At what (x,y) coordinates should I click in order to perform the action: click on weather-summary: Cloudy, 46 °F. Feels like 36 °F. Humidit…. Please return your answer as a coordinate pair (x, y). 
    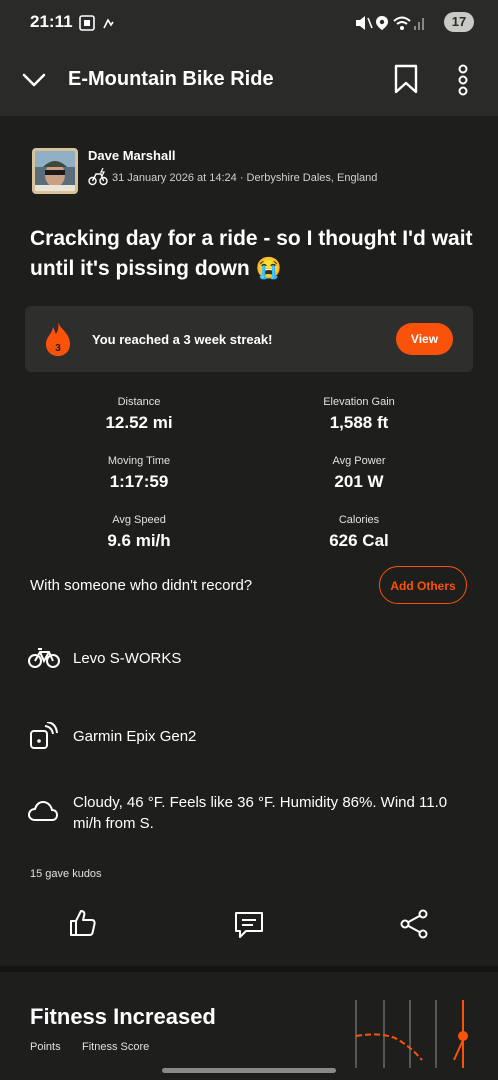
    Looking at the image, I should click on (260, 813).